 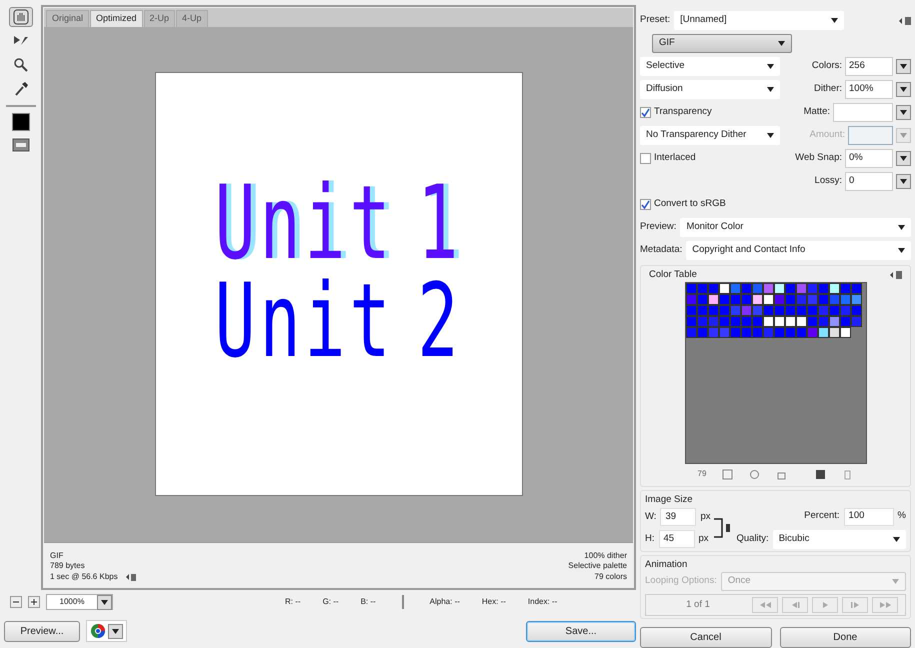 What do you see at coordinates (21, 145) in the screenshot?
I see `slice-visibility-icon` at bounding box center [21, 145].